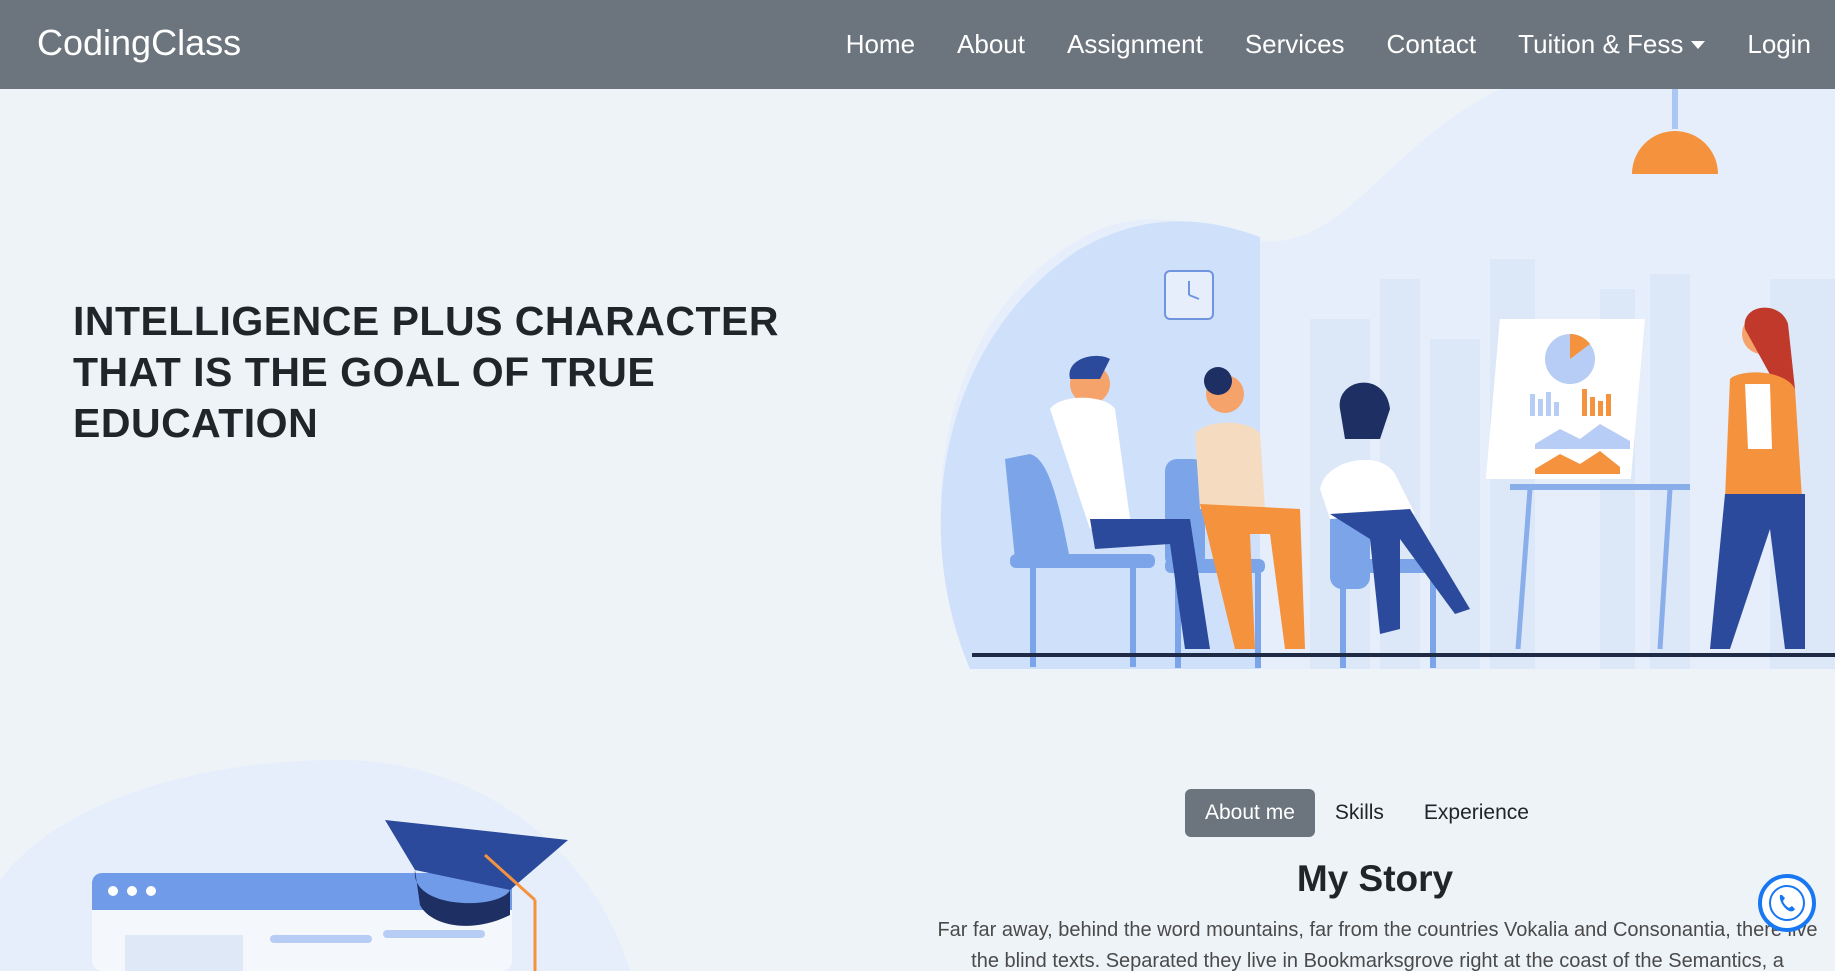  What do you see at coordinates (991, 44) in the screenshot?
I see `nav-about: About` at bounding box center [991, 44].